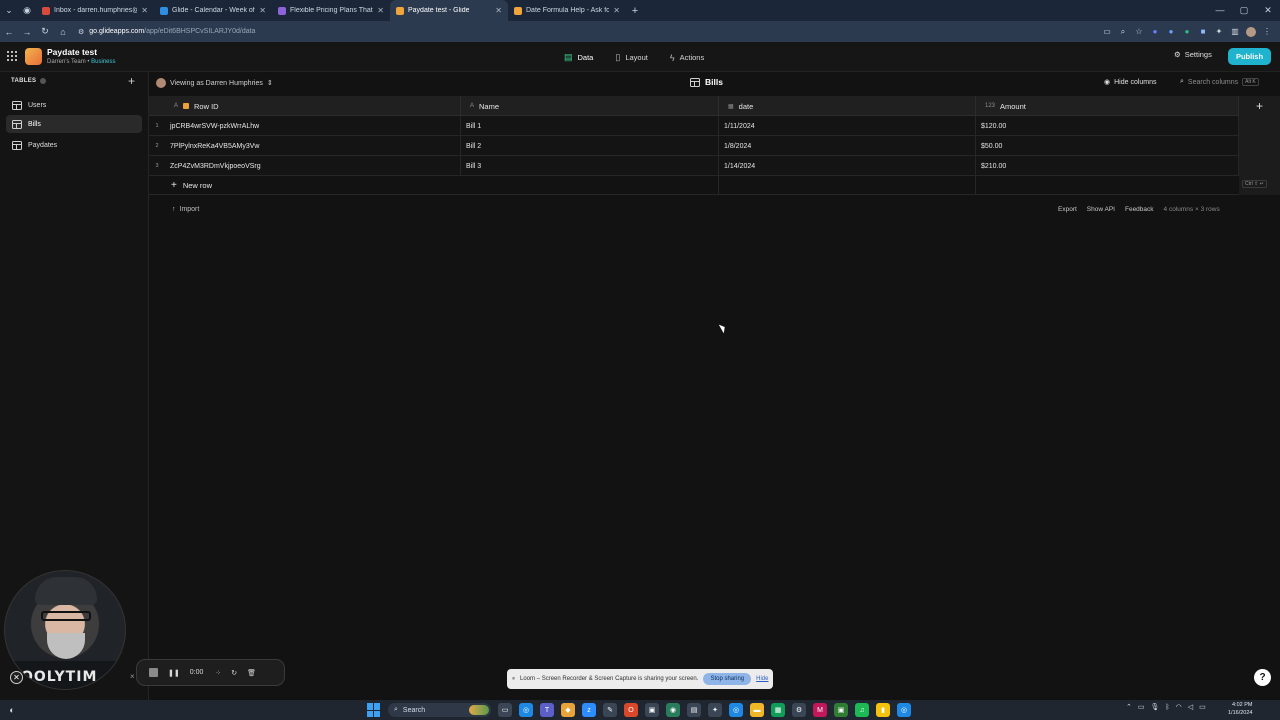 This screenshot has height=720, width=1280. I want to click on cell-name: Bill 2, so click(590, 146).